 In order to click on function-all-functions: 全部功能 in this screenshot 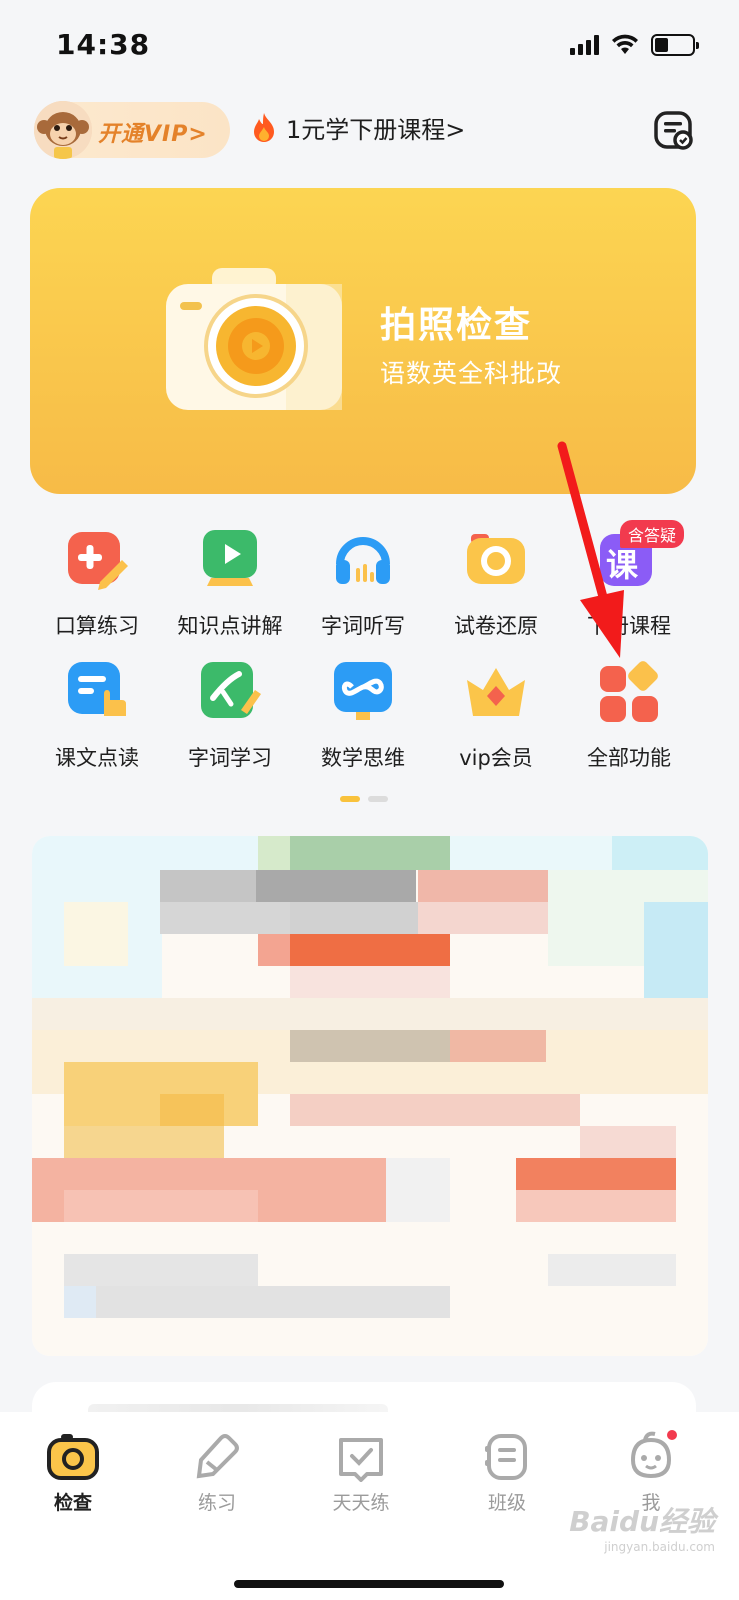, I will do `click(629, 712)`.